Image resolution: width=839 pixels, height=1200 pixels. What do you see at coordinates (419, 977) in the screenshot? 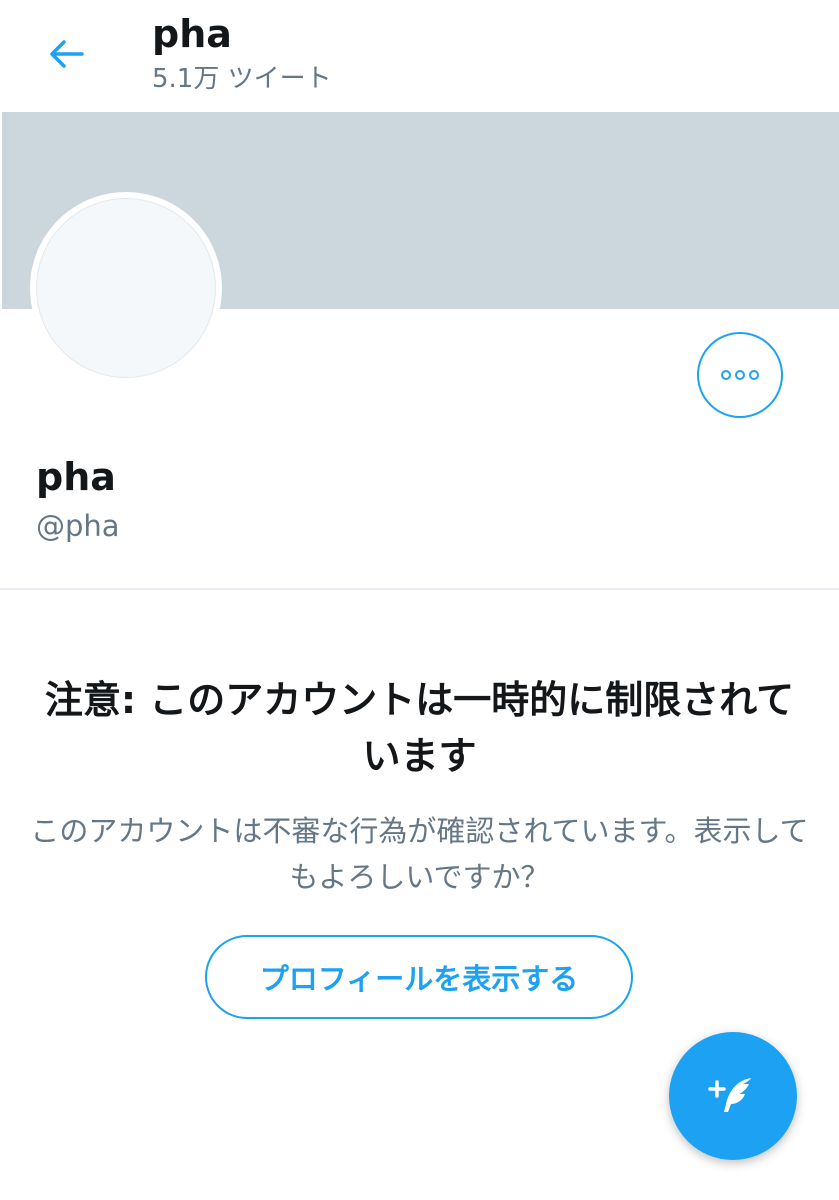
I see `view-profile-button: プロフィールを表示する` at bounding box center [419, 977].